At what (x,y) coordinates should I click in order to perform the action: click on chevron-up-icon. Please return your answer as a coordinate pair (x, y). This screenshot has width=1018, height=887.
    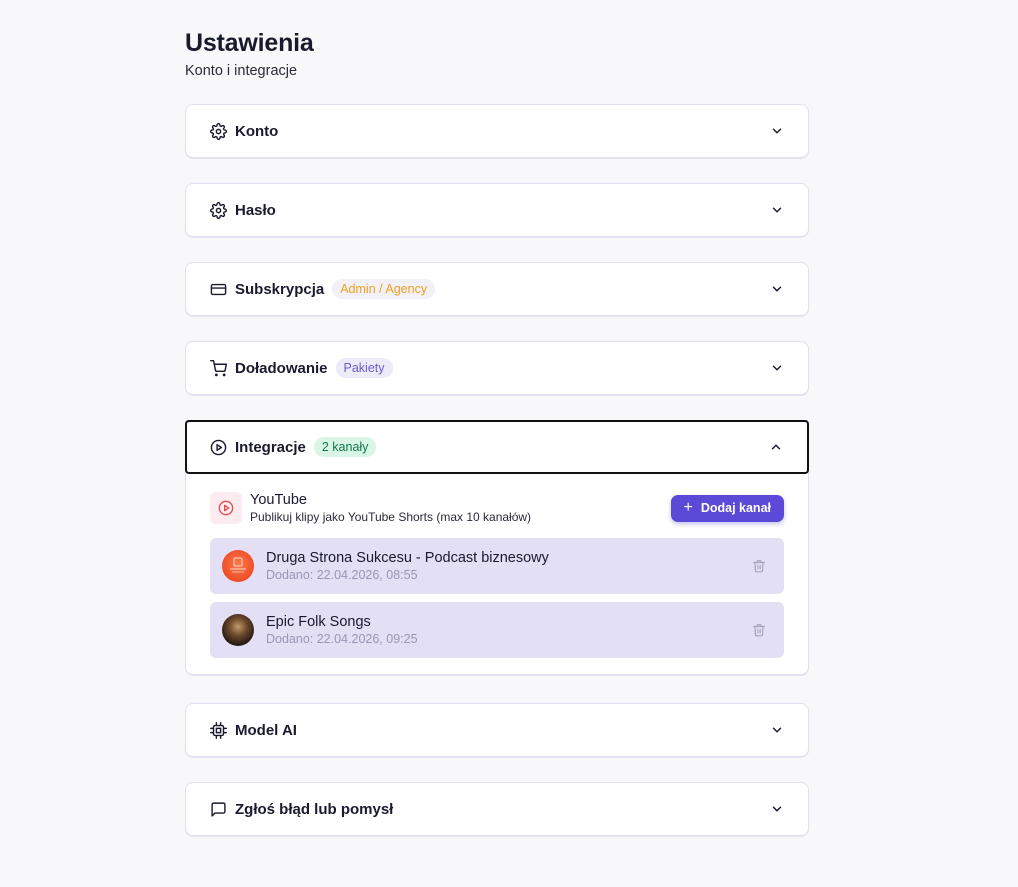
    Looking at the image, I should click on (776, 447).